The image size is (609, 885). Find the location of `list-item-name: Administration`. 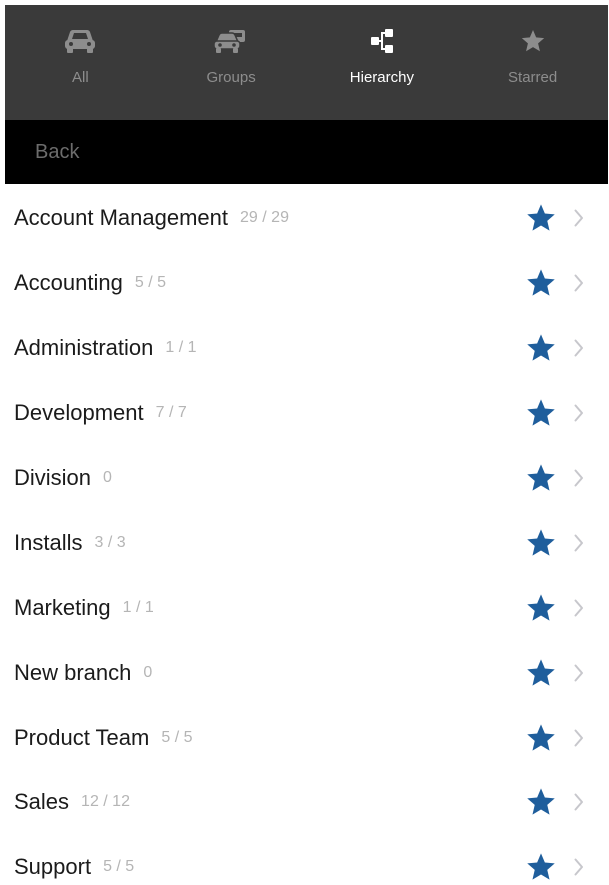

list-item-name: Administration is located at coordinates (84, 348).